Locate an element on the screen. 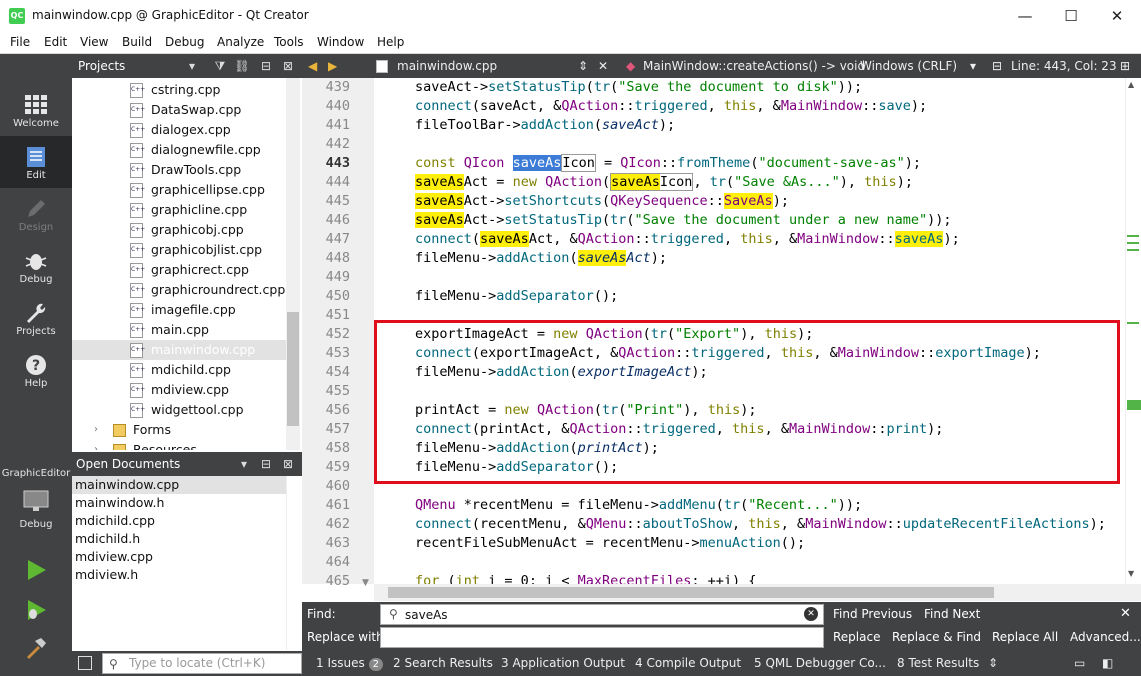 The width and height of the screenshot is (1141, 676). project-file-item: C++ DataSwap.cpp is located at coordinates (179, 110).